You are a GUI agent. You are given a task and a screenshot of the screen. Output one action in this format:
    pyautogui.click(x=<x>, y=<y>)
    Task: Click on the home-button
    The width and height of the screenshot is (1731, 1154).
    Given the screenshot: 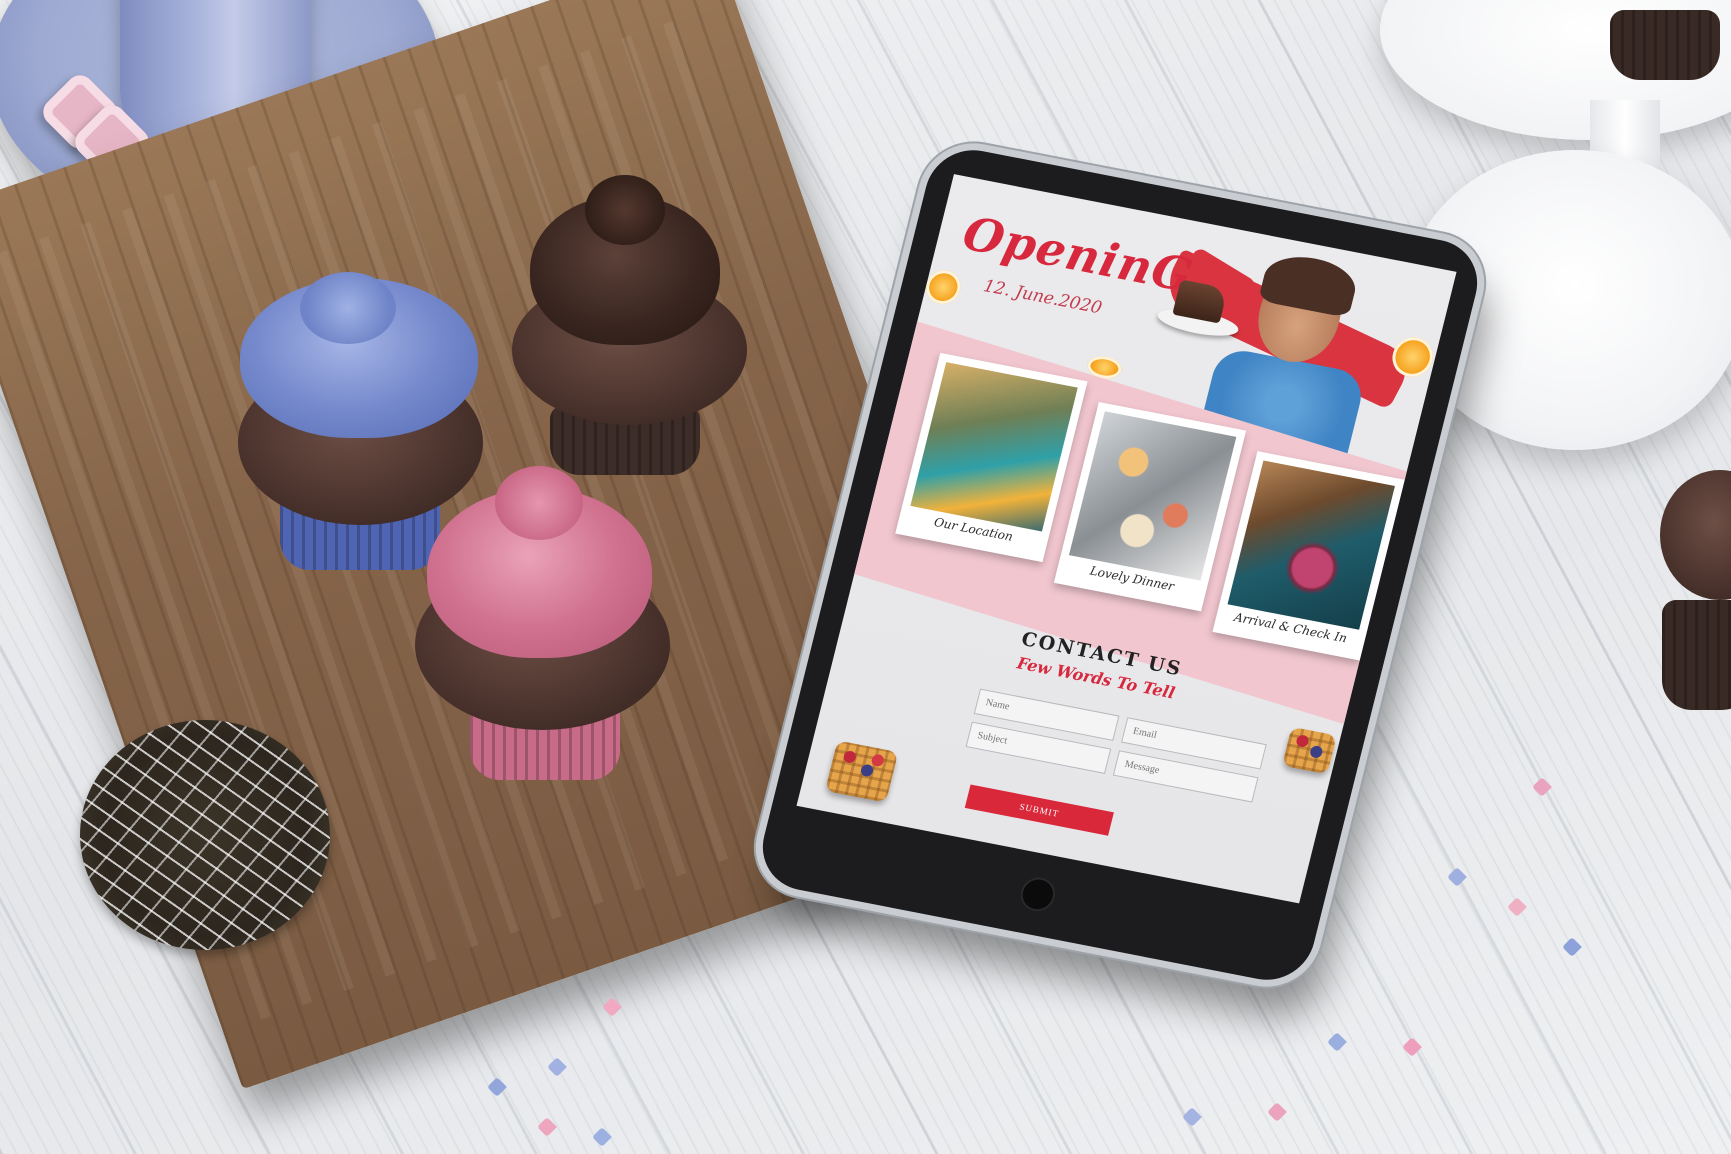 What is the action you would take?
    pyautogui.click(x=1038, y=894)
    